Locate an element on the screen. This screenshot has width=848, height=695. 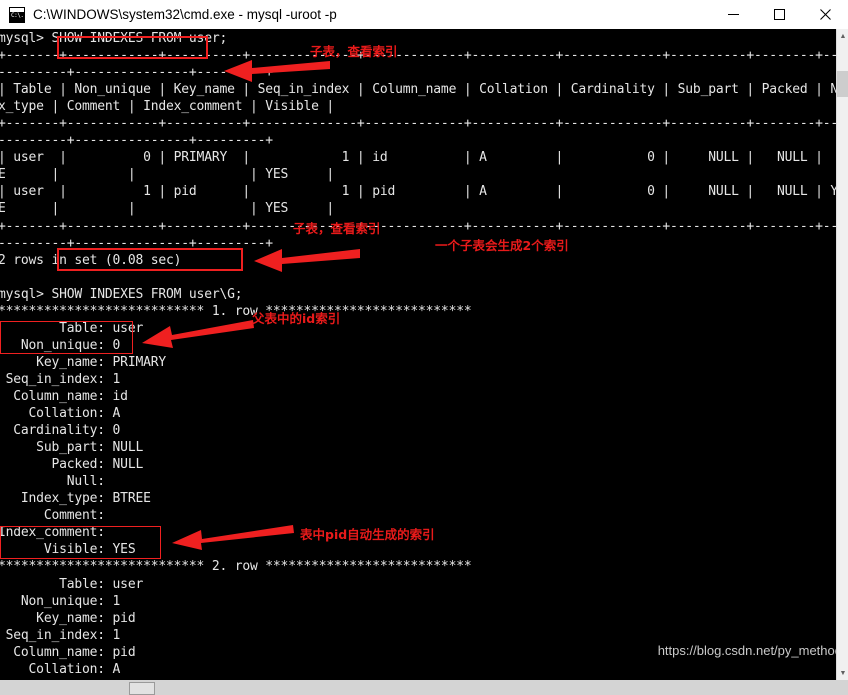
annotation-parent-id-index: 父表中的id索引 is located at coordinates (296, 318).